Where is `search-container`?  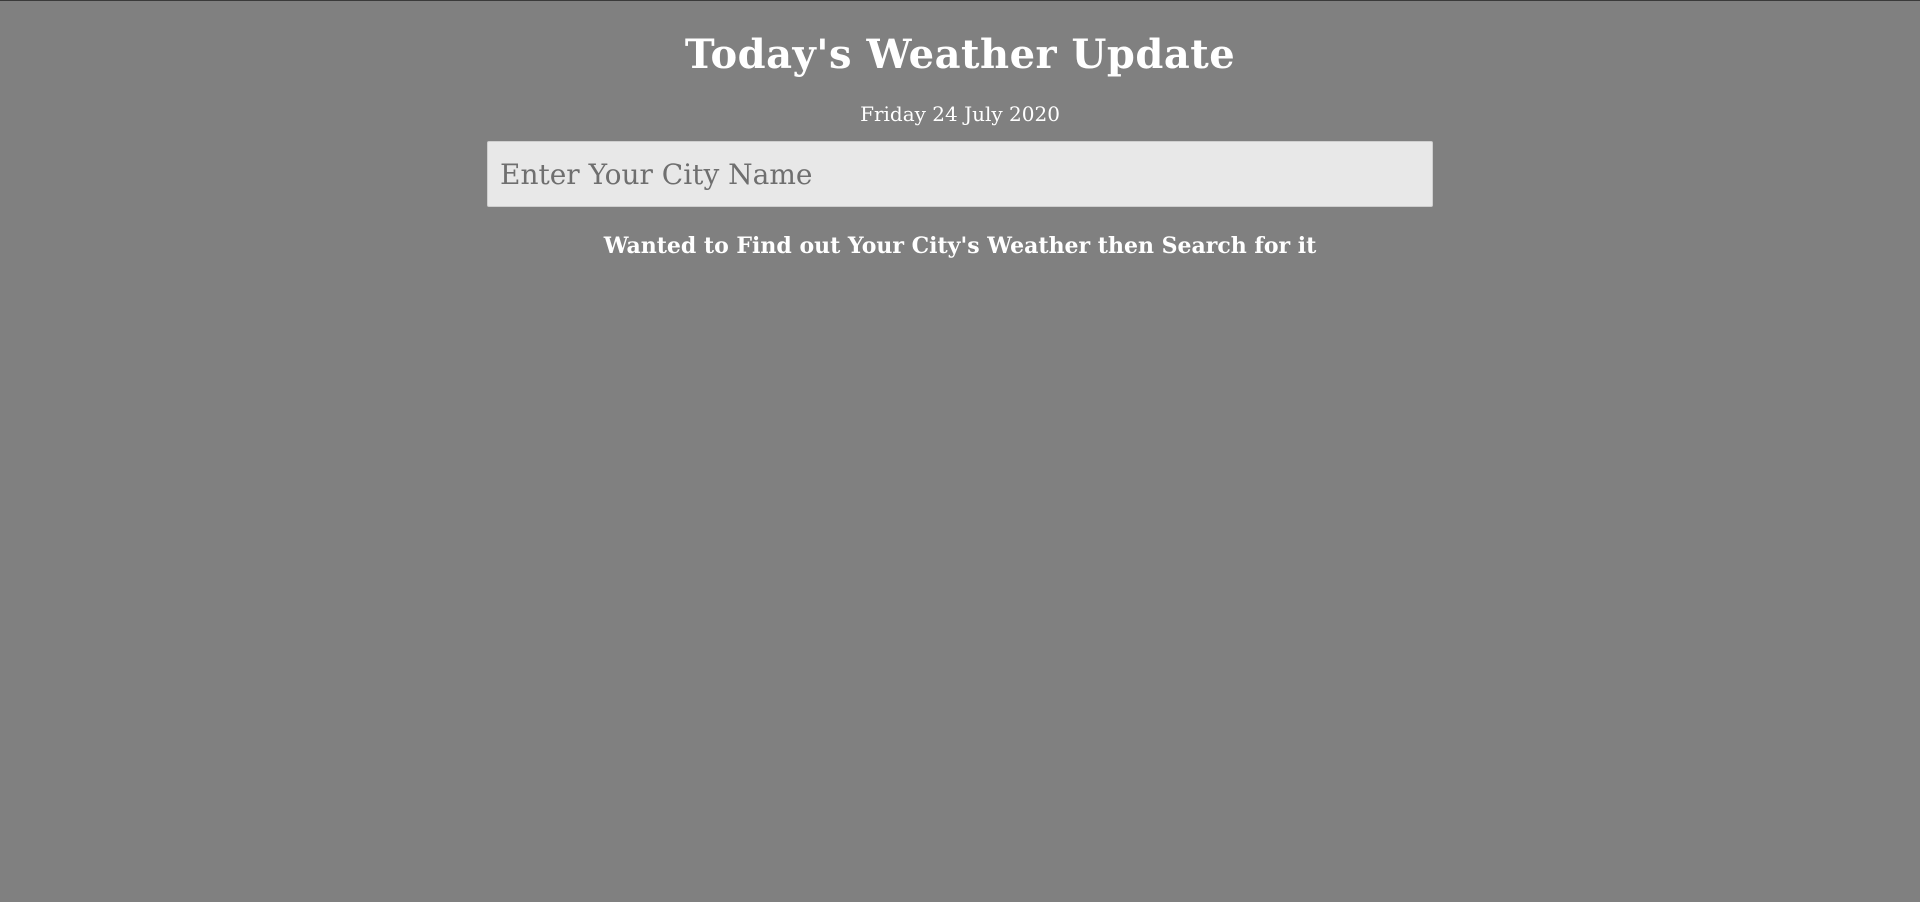
search-container is located at coordinates (960, 174).